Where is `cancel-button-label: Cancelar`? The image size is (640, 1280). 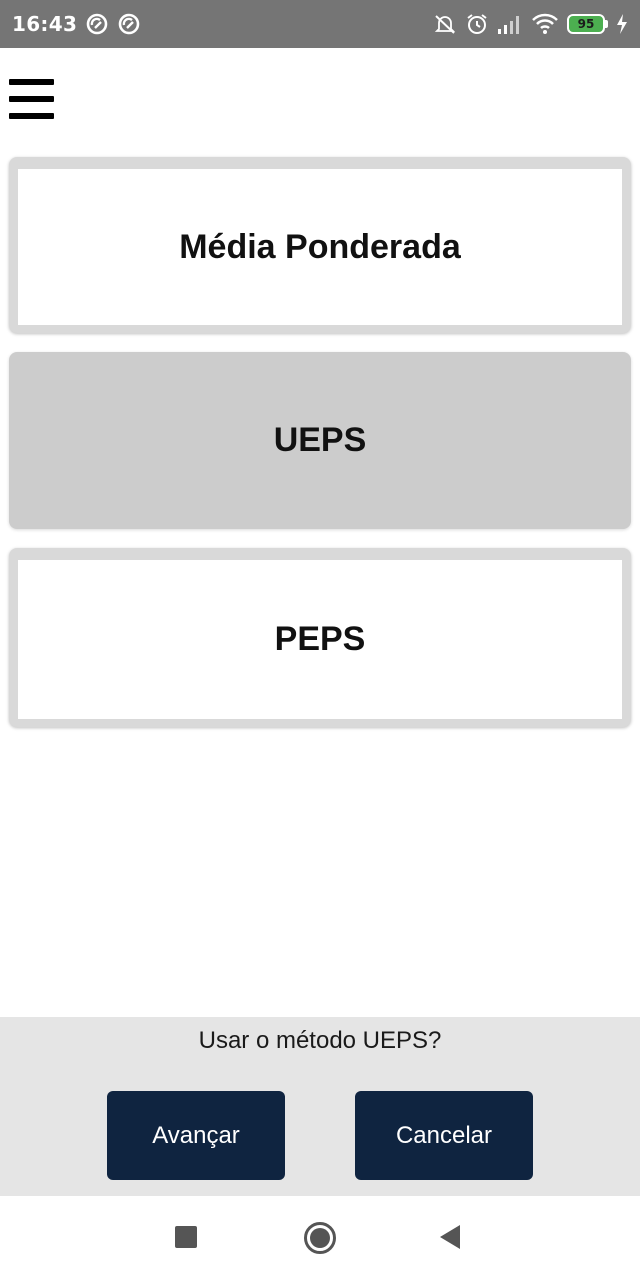 cancel-button-label: Cancelar is located at coordinates (444, 1135).